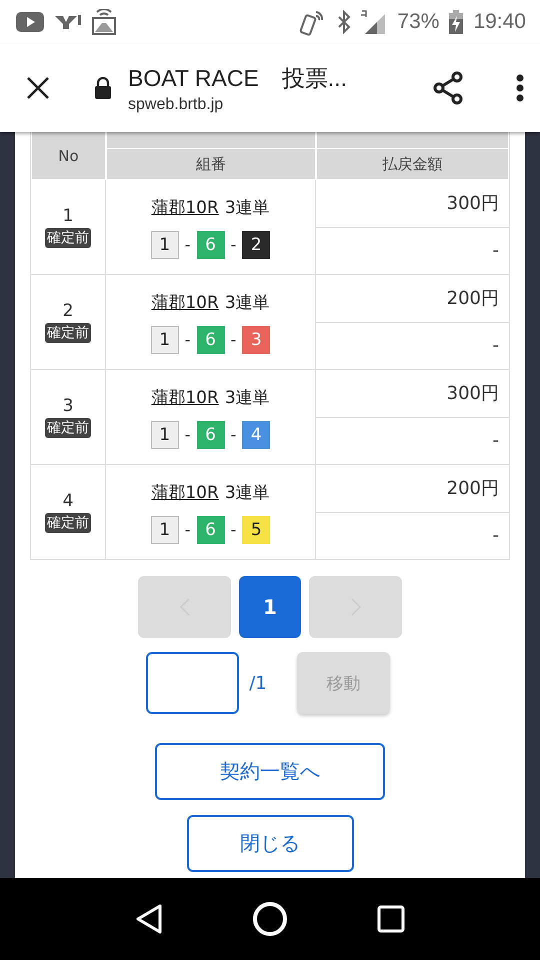 The height and width of the screenshot is (960, 540). Describe the element at coordinates (456, 22) in the screenshot. I see `battery-charging-icon` at that location.